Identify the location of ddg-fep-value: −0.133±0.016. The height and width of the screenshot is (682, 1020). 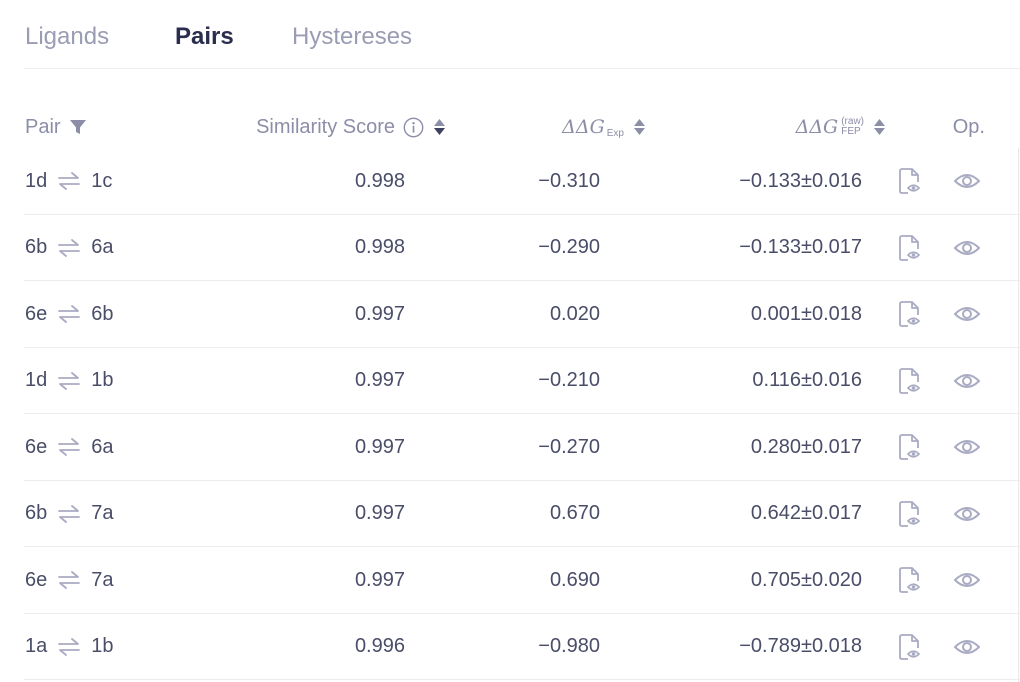
(800, 180).